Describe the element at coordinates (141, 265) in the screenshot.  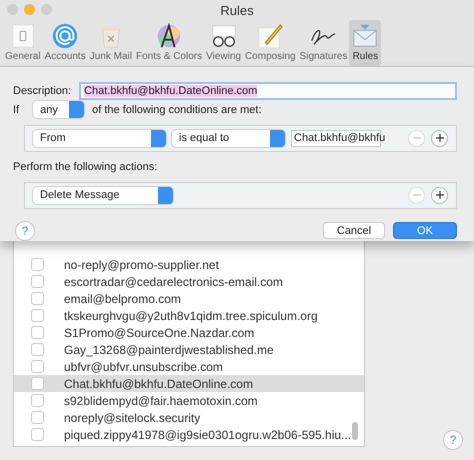
I see `email-address: no-reply@promo-supplier.net` at that location.